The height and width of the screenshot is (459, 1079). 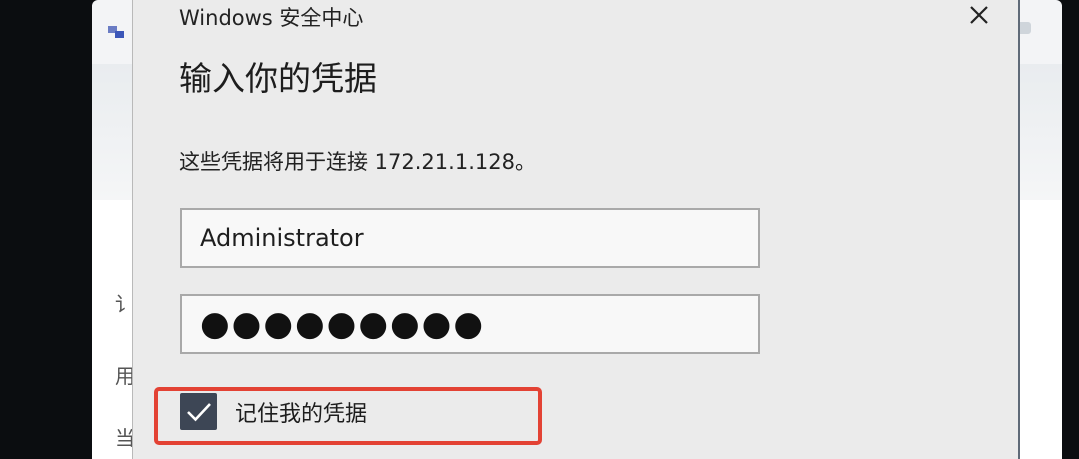 What do you see at coordinates (278, 78) in the screenshot?
I see `page-title: 输入你的凭据` at bounding box center [278, 78].